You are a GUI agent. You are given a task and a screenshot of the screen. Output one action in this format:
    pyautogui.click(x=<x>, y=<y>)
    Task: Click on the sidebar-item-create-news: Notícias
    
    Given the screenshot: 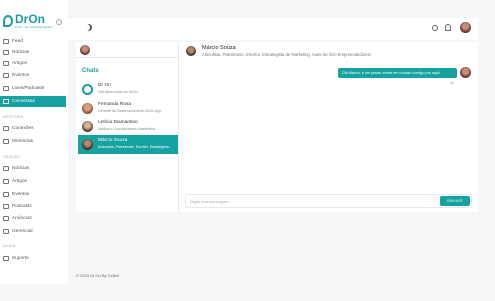 What is the action you would take?
    pyautogui.click(x=33, y=168)
    